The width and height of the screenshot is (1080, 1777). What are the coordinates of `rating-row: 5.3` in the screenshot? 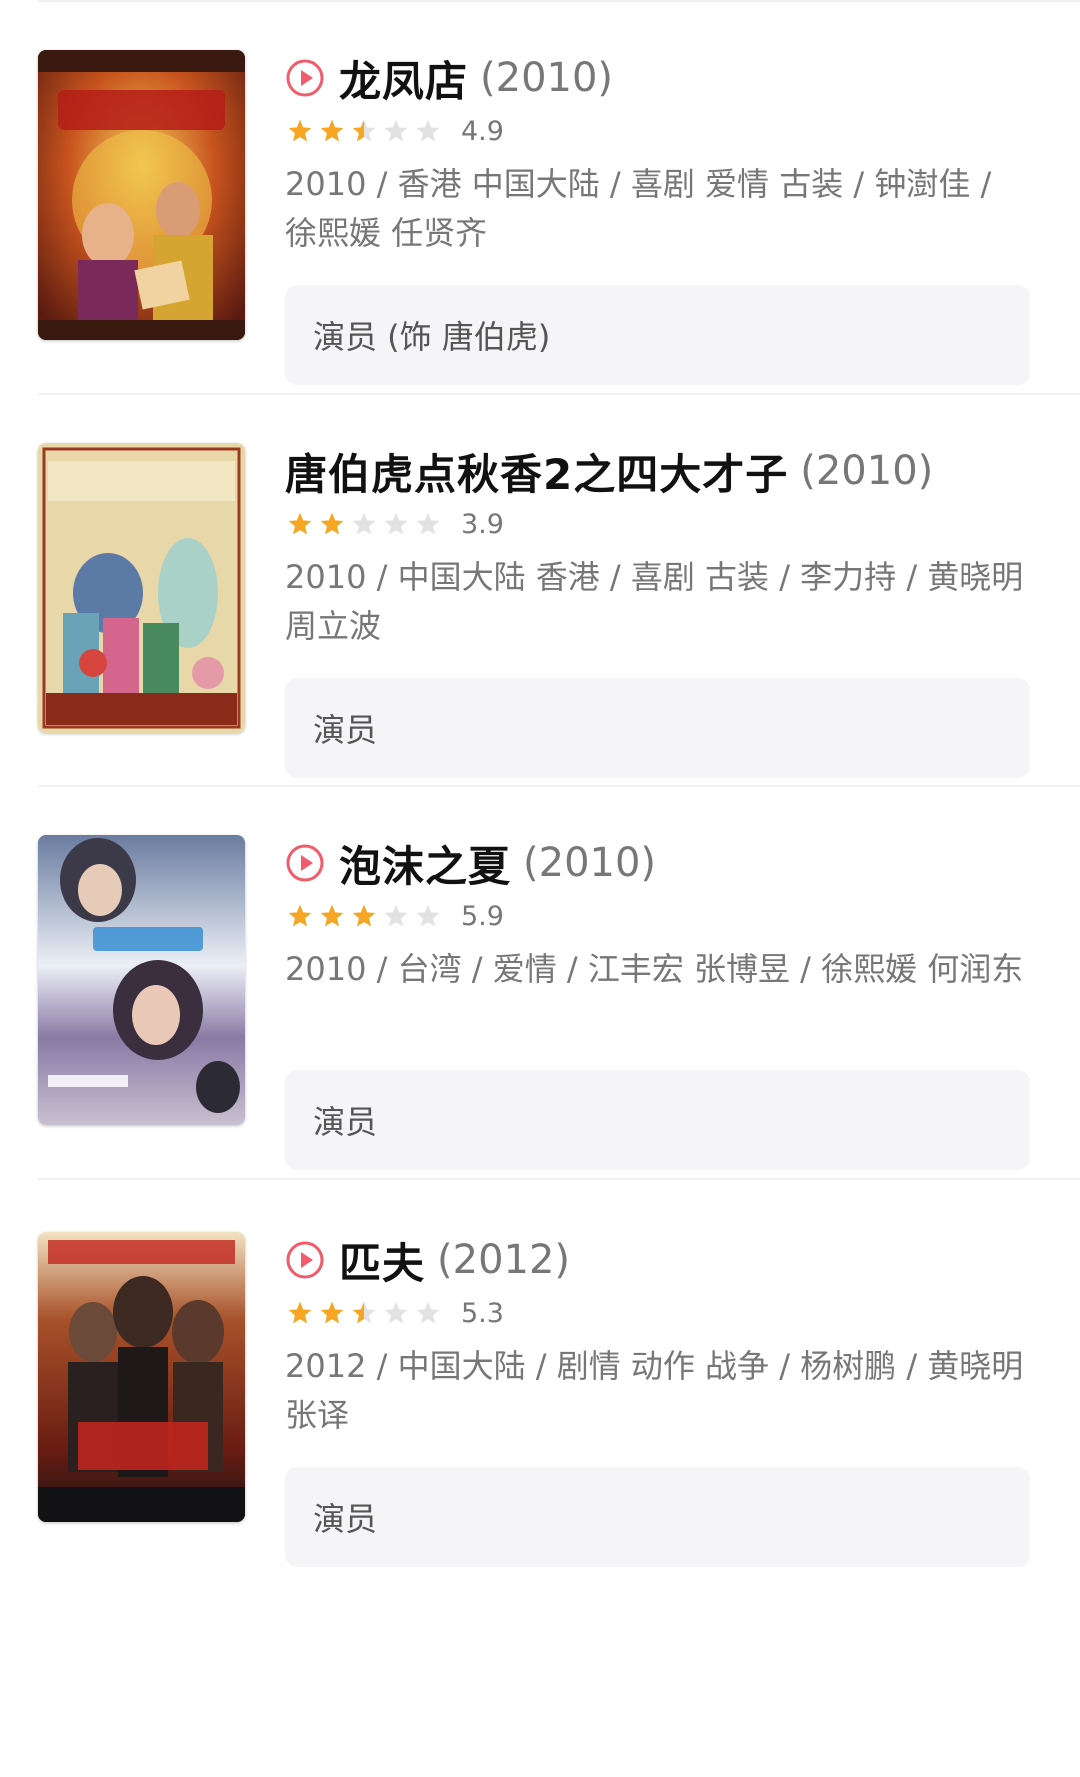 It's located at (395, 1313).